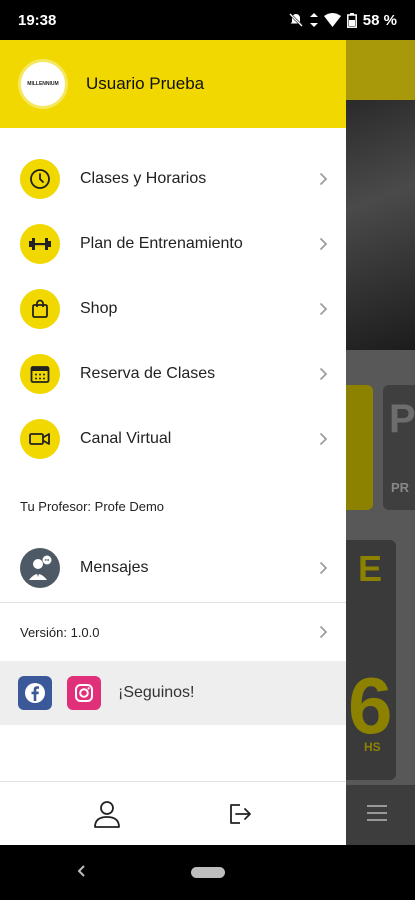  What do you see at coordinates (379, 20) in the screenshot?
I see `battery-percent: 58 %` at bounding box center [379, 20].